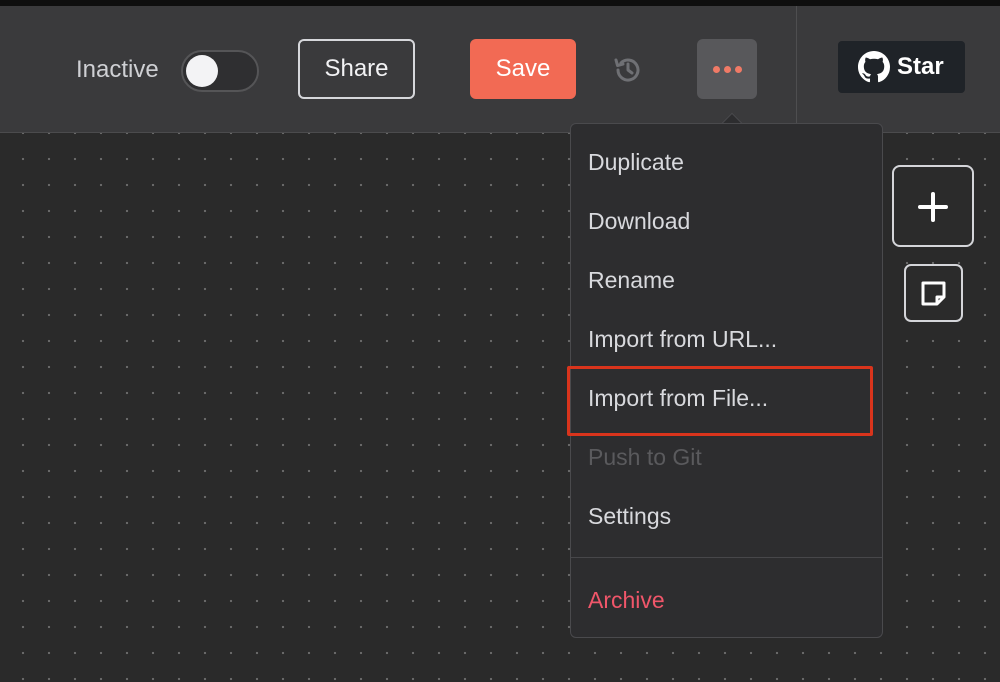  What do you see at coordinates (716, 69) in the screenshot?
I see `more-horizontal-icon` at bounding box center [716, 69].